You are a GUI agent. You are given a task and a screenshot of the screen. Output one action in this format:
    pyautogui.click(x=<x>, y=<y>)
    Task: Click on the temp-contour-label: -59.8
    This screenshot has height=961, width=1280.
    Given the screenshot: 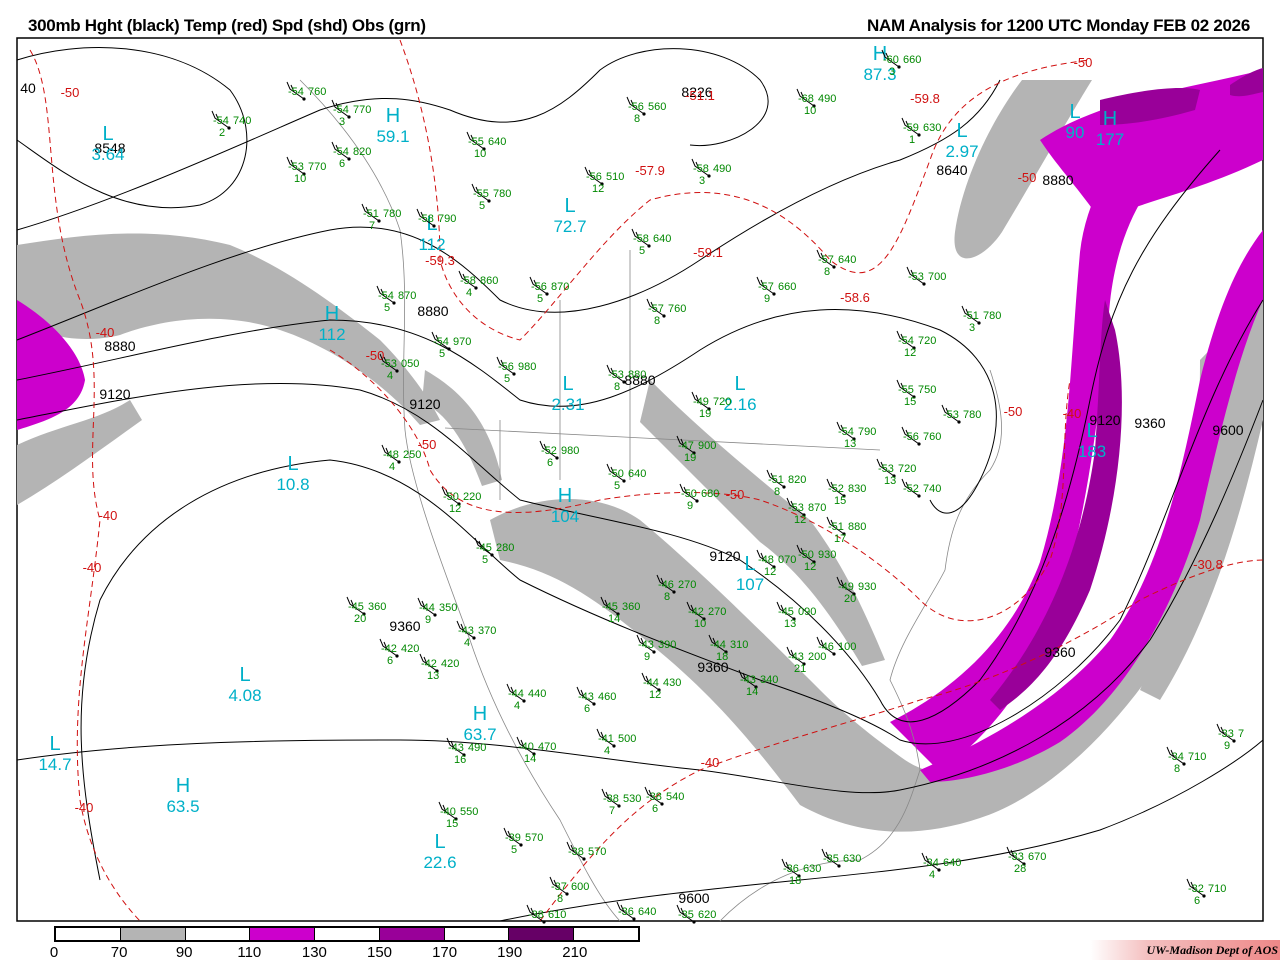 What is the action you would take?
    pyautogui.click(x=925, y=98)
    